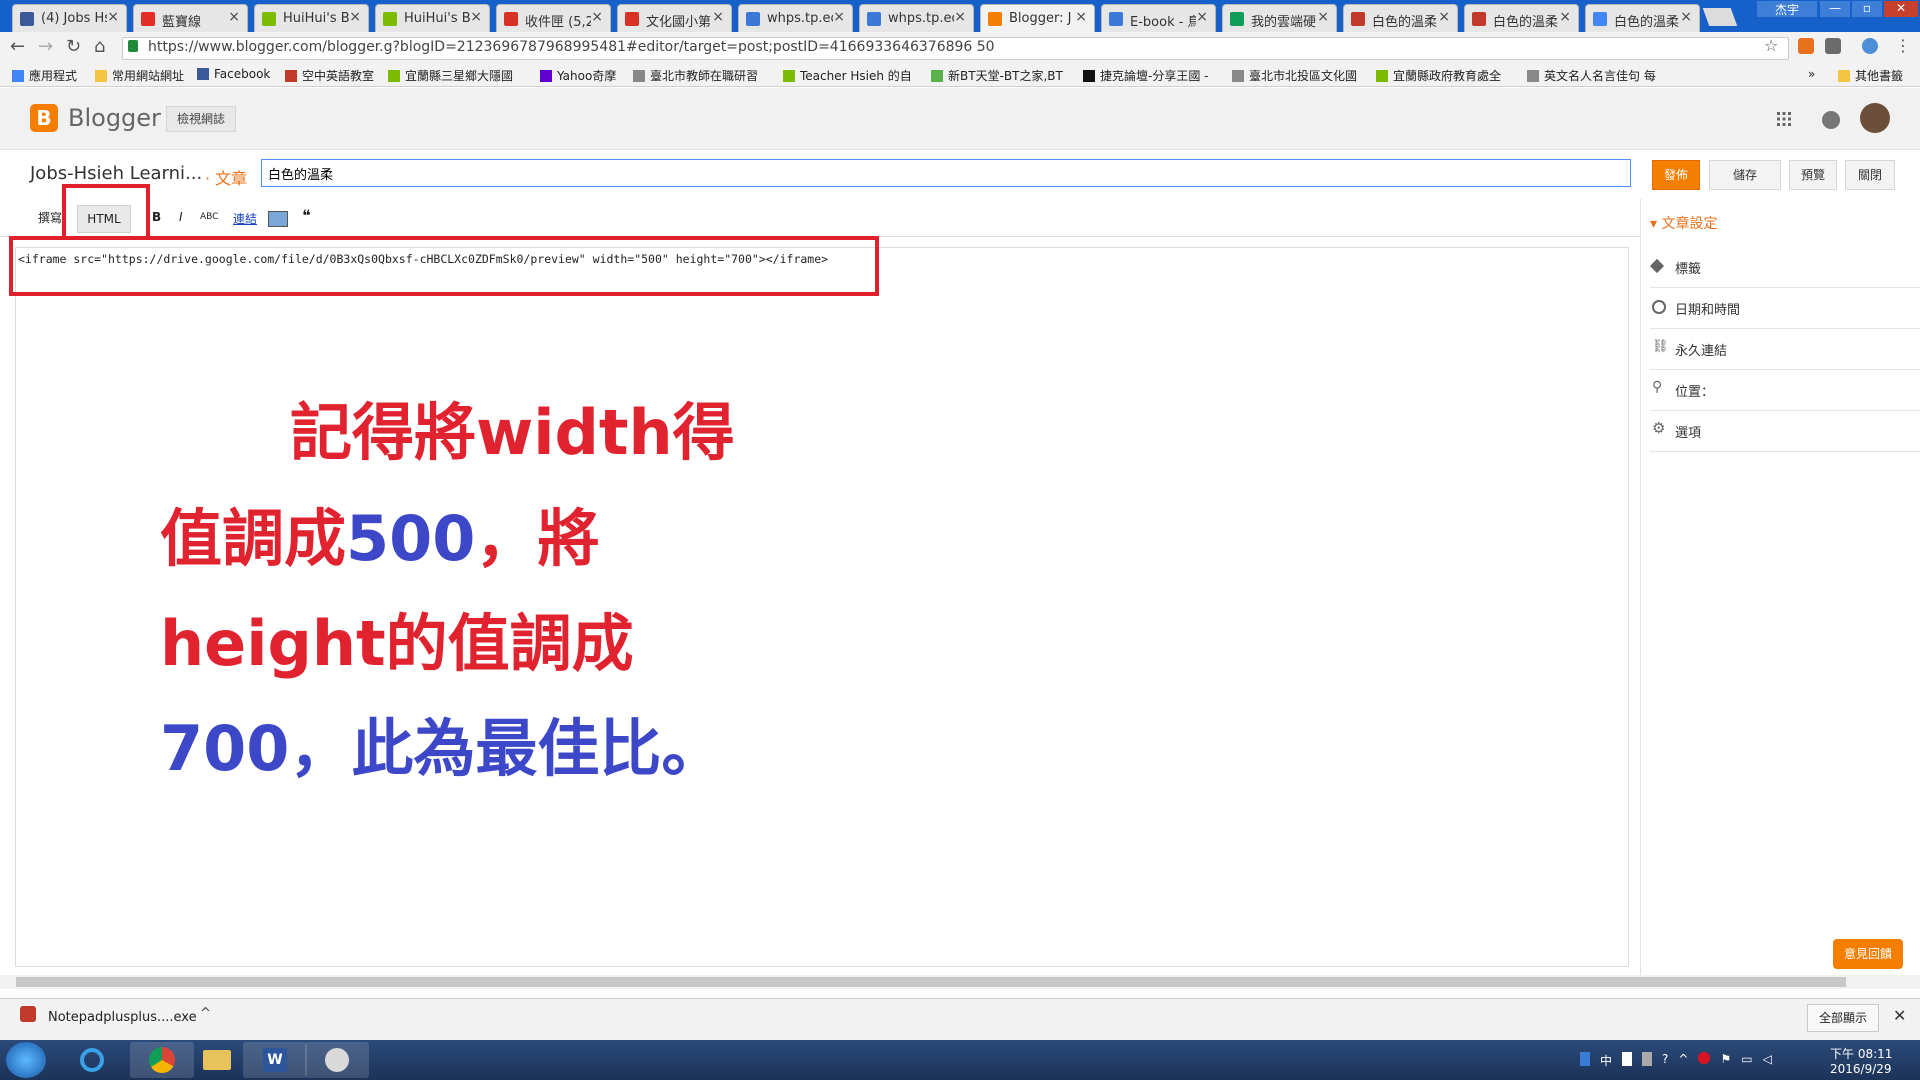 The height and width of the screenshot is (1080, 1920). What do you see at coordinates (69, 18) in the screenshot?
I see `browser-tab: (4) Jobs Hs ×` at bounding box center [69, 18].